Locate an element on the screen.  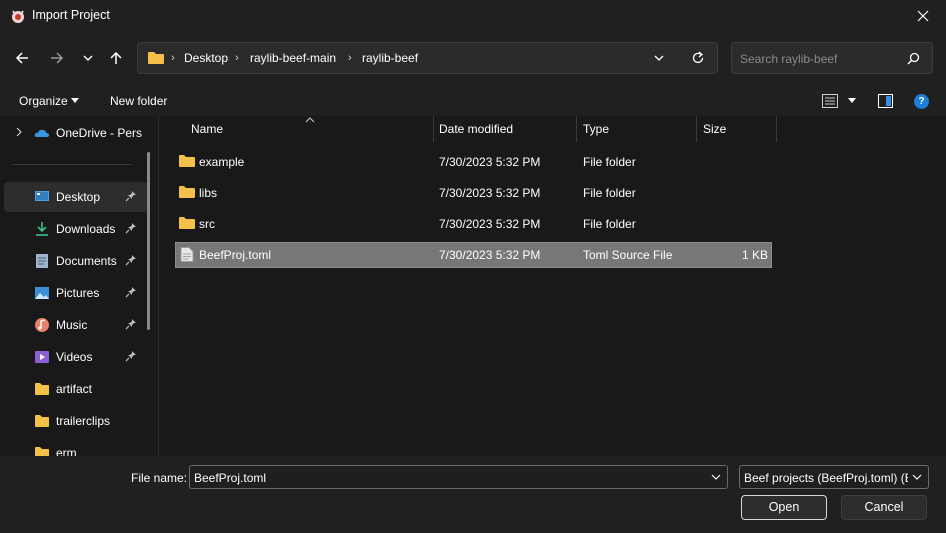
file-icon is located at coordinates (187, 254).